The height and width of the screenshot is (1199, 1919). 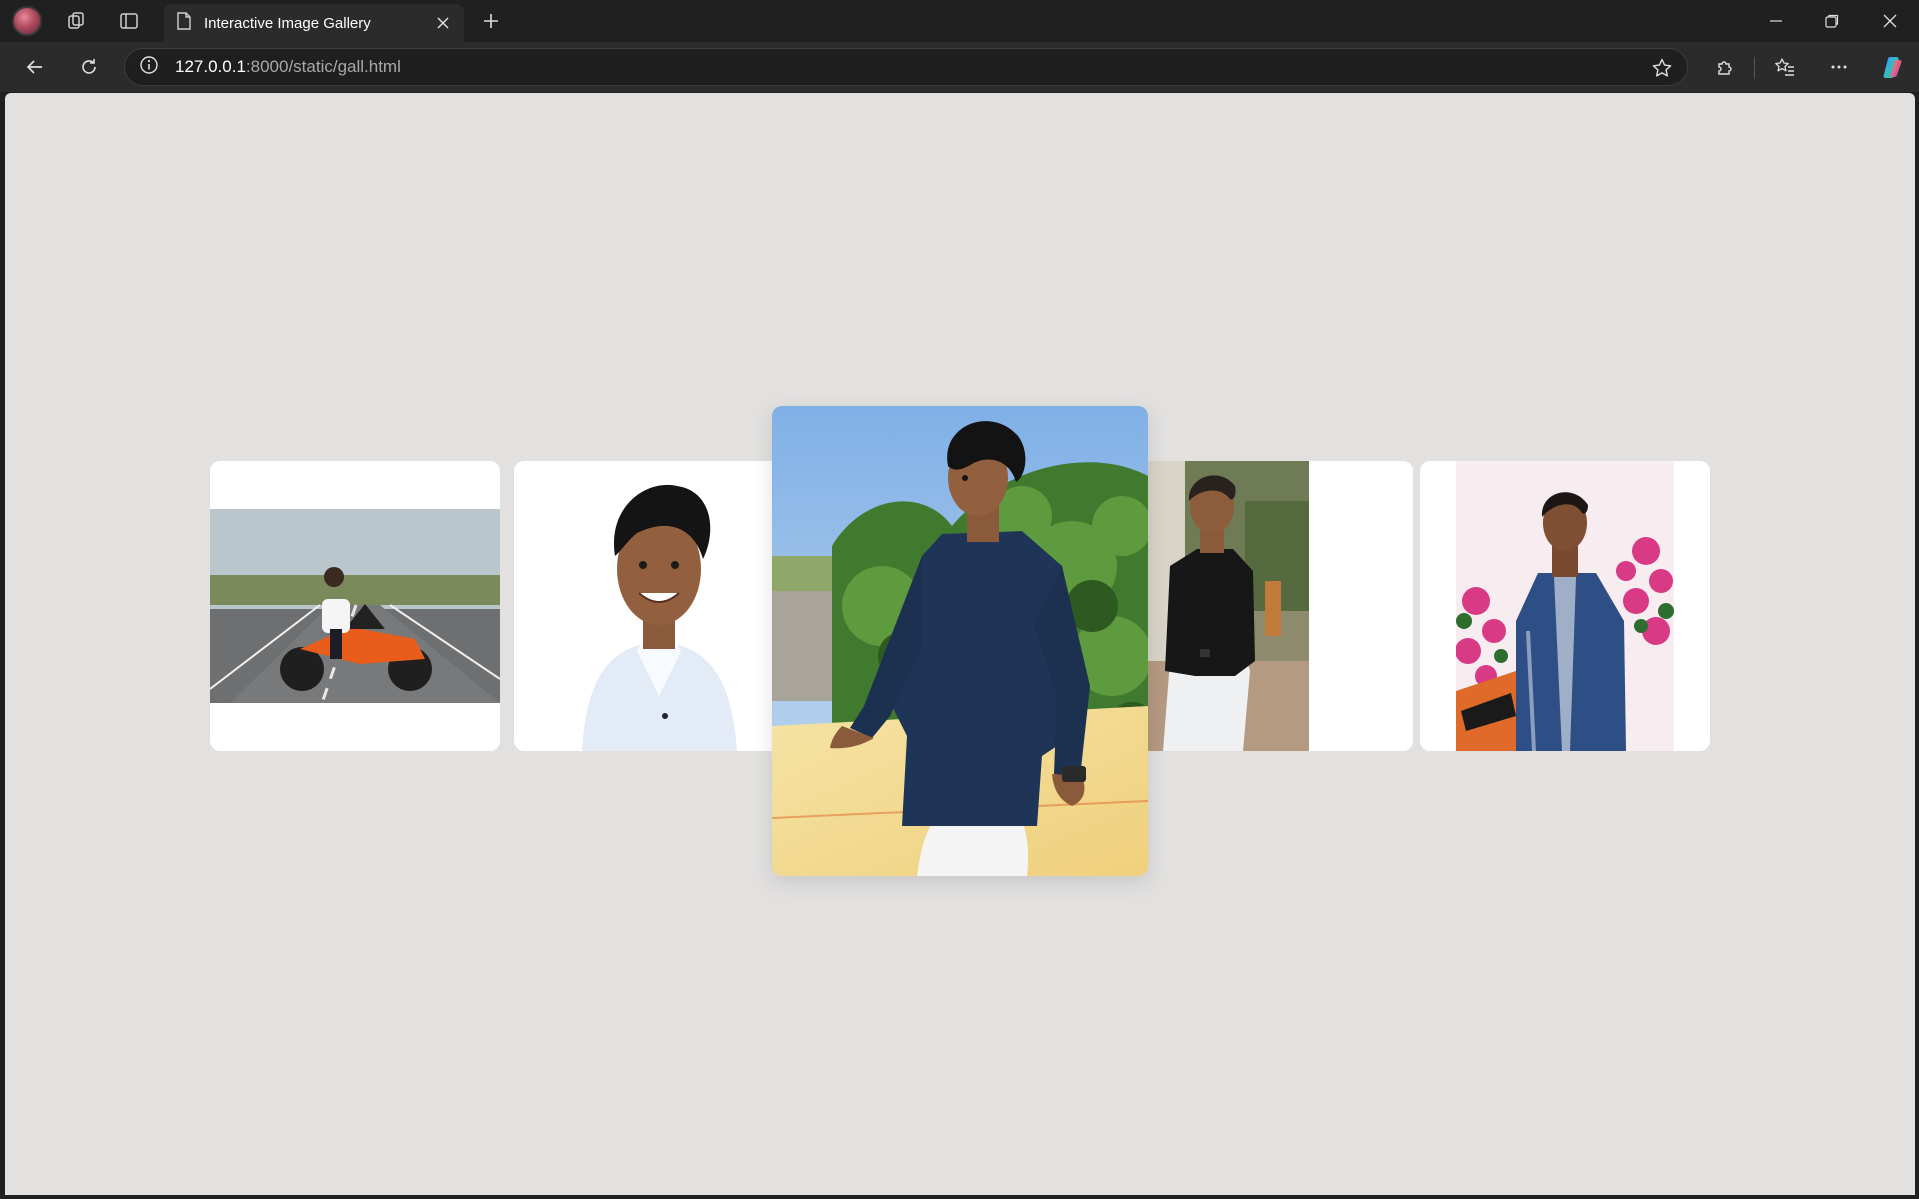 I want to click on gallery-image-navy-shirt, so click(x=960, y=641).